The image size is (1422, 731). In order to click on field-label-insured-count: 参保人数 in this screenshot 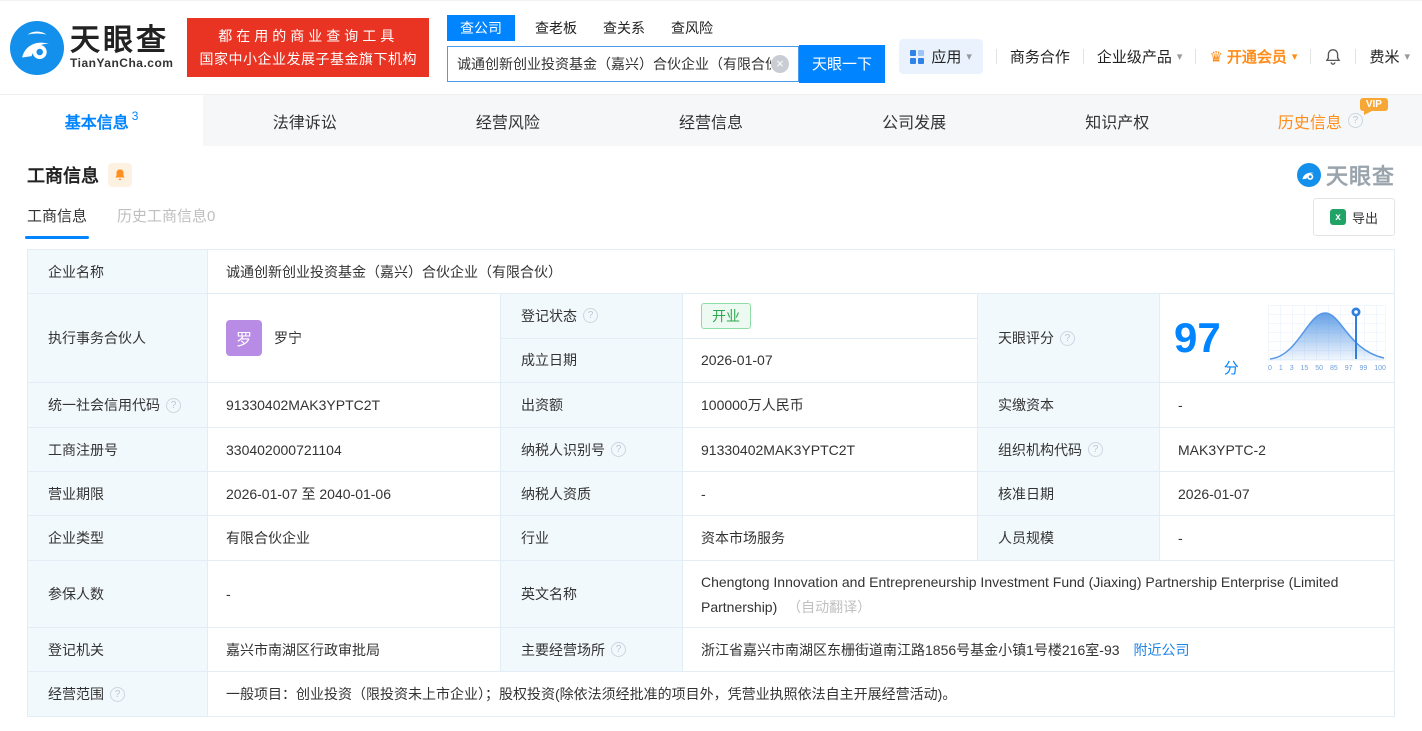, I will do `click(118, 594)`.